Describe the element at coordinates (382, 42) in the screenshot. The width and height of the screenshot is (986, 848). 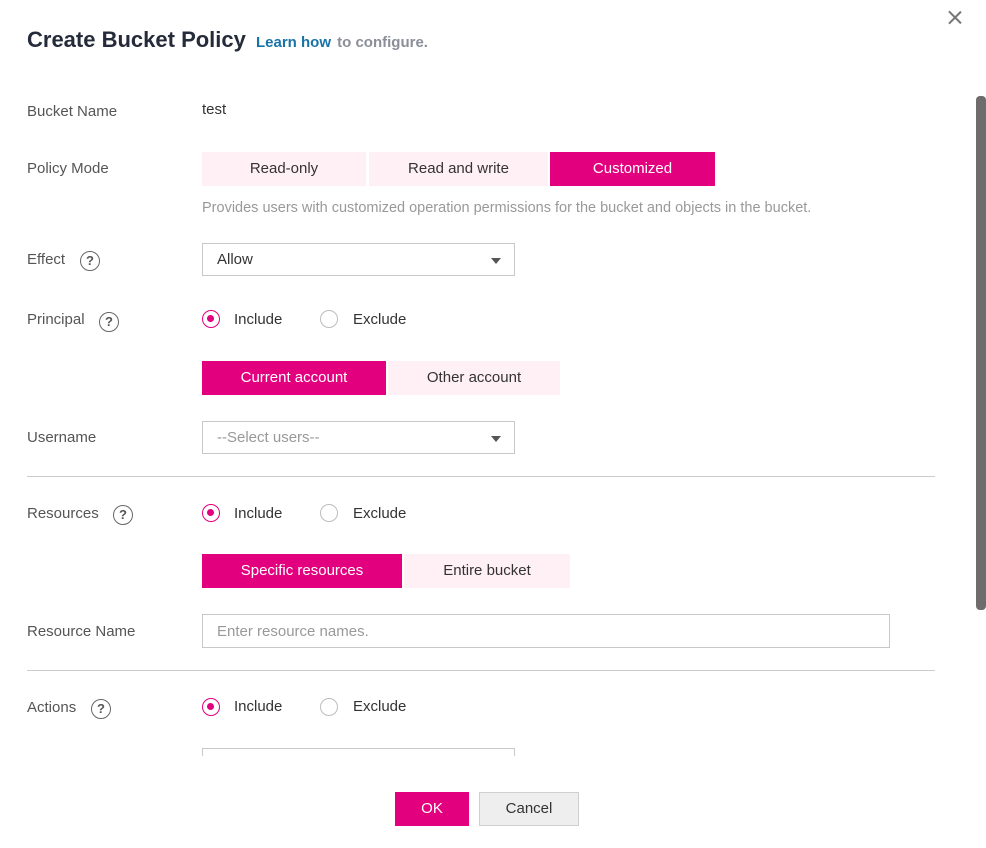
I see `learn-suffix-text: to configure.` at that location.